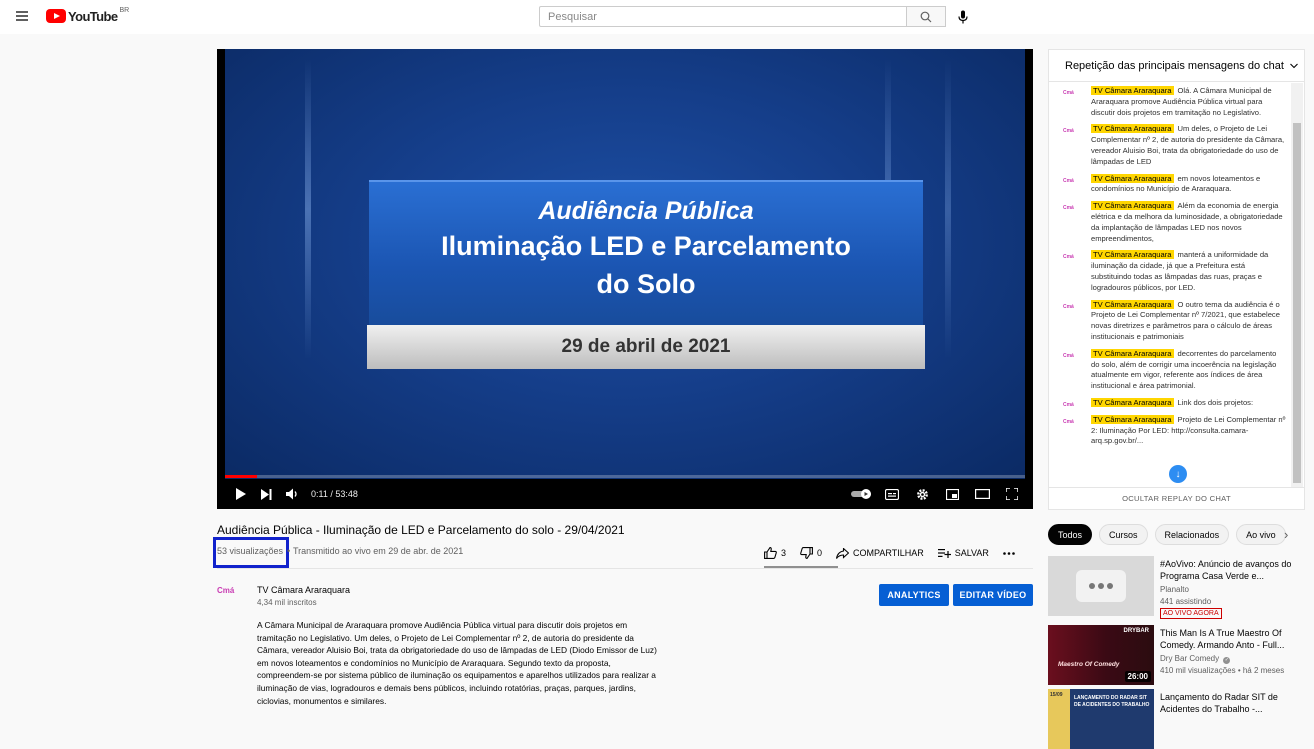 The width and height of the screenshot is (1314, 749). Describe the element at coordinates (646, 347) in the screenshot. I see `slide-date: 29 de abril de 2021` at that location.